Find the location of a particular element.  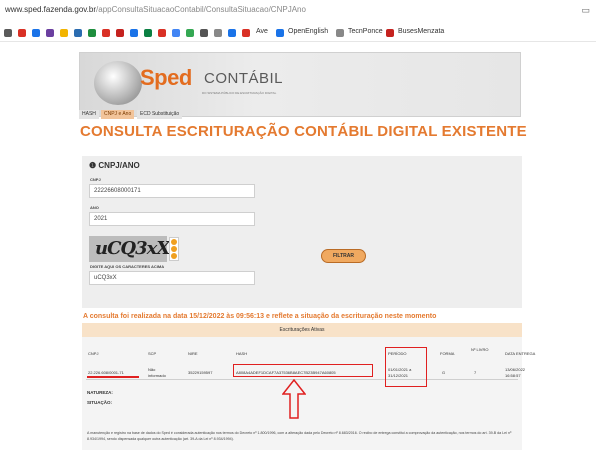

periodo-highlight-box is located at coordinates (406, 367).